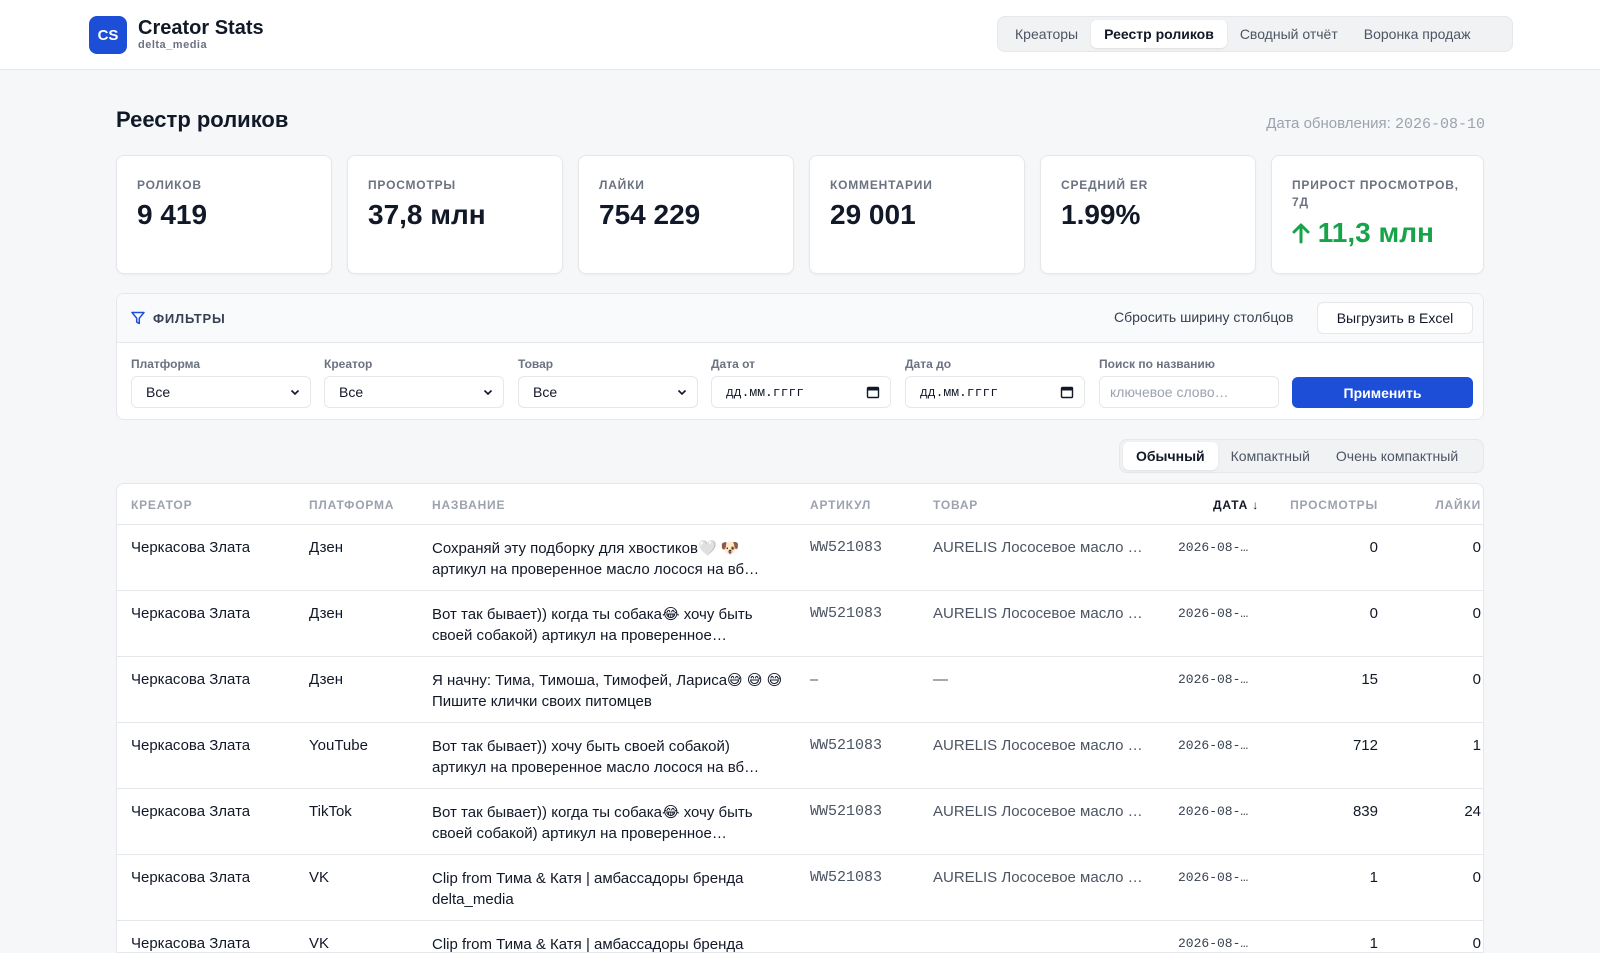 This screenshot has width=1600, height=953. What do you see at coordinates (414, 392) in the screenshot?
I see `creator-select: Все` at bounding box center [414, 392].